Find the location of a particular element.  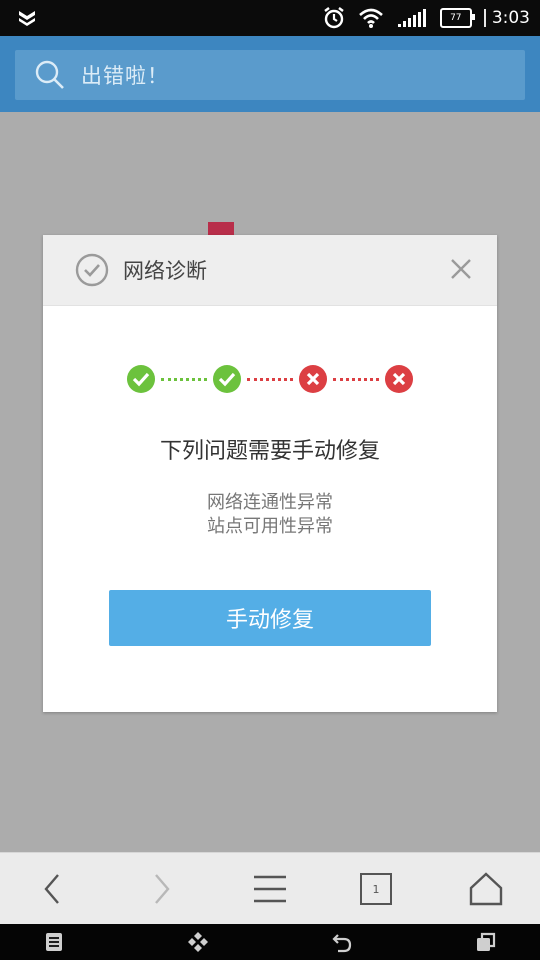

dialog-message: 下列问题需要手动修复 is located at coordinates (269, 451).